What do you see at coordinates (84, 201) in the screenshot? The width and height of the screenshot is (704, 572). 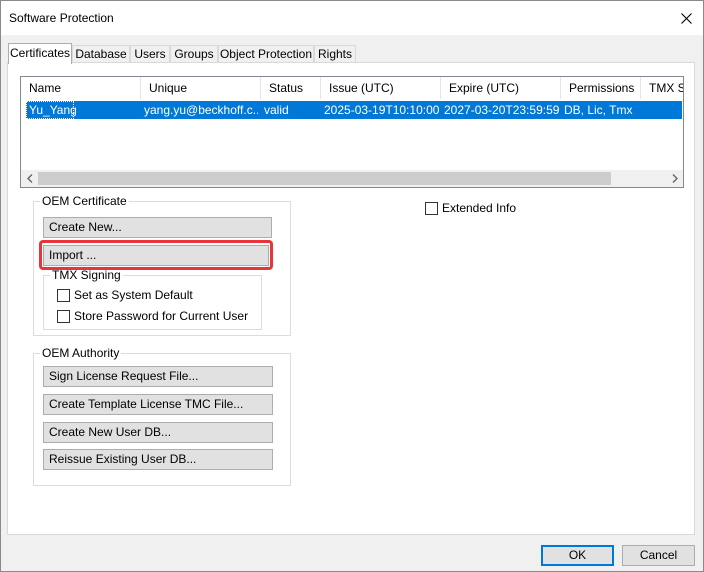 I see `oem-certificate-title: OEM Certificate` at bounding box center [84, 201].